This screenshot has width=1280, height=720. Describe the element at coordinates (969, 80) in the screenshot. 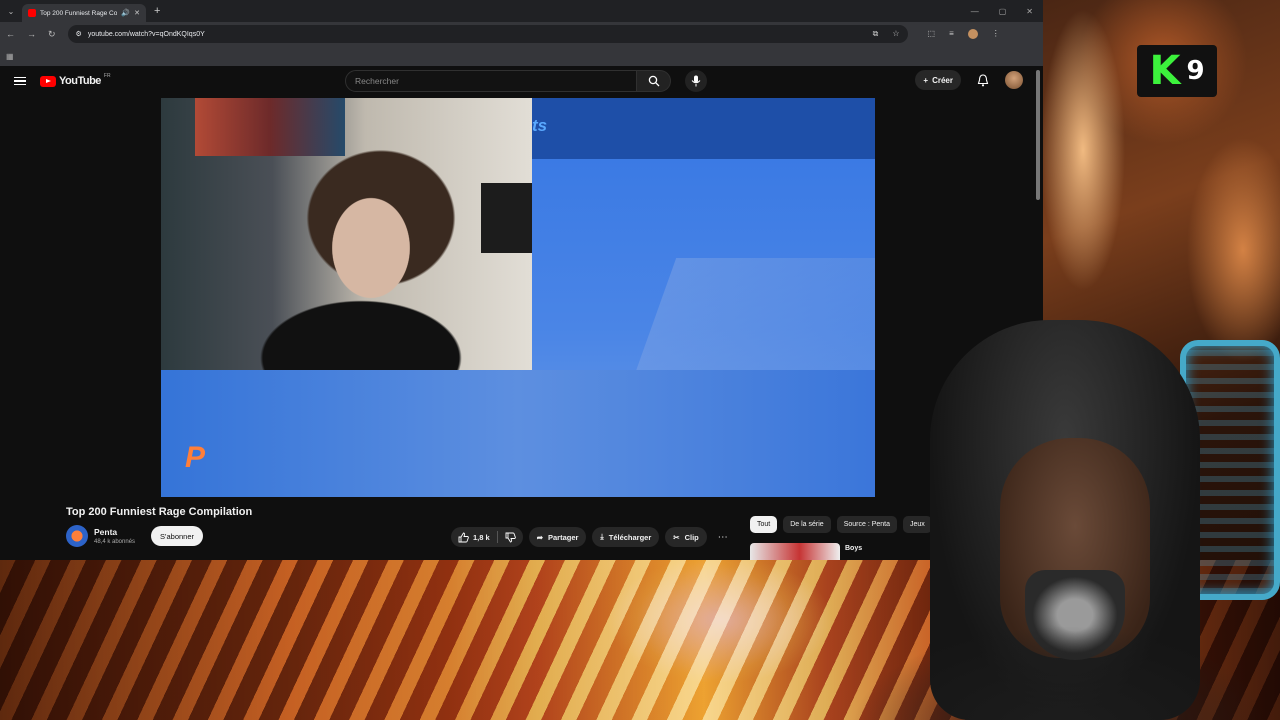

I see `masthead-actions: + Créer` at that location.